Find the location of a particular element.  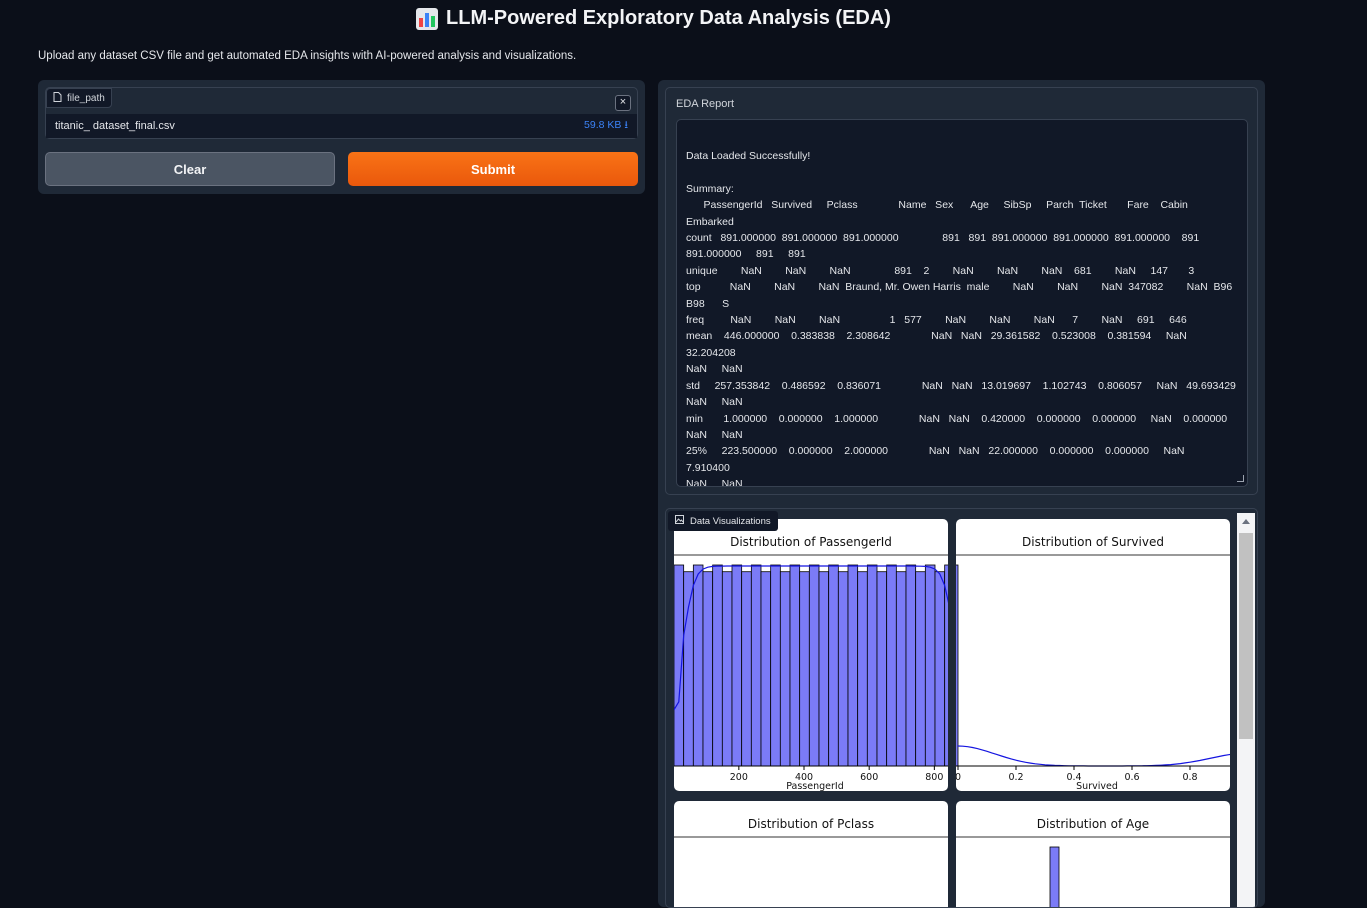

resize-handle-icon is located at coordinates (1240, 478).